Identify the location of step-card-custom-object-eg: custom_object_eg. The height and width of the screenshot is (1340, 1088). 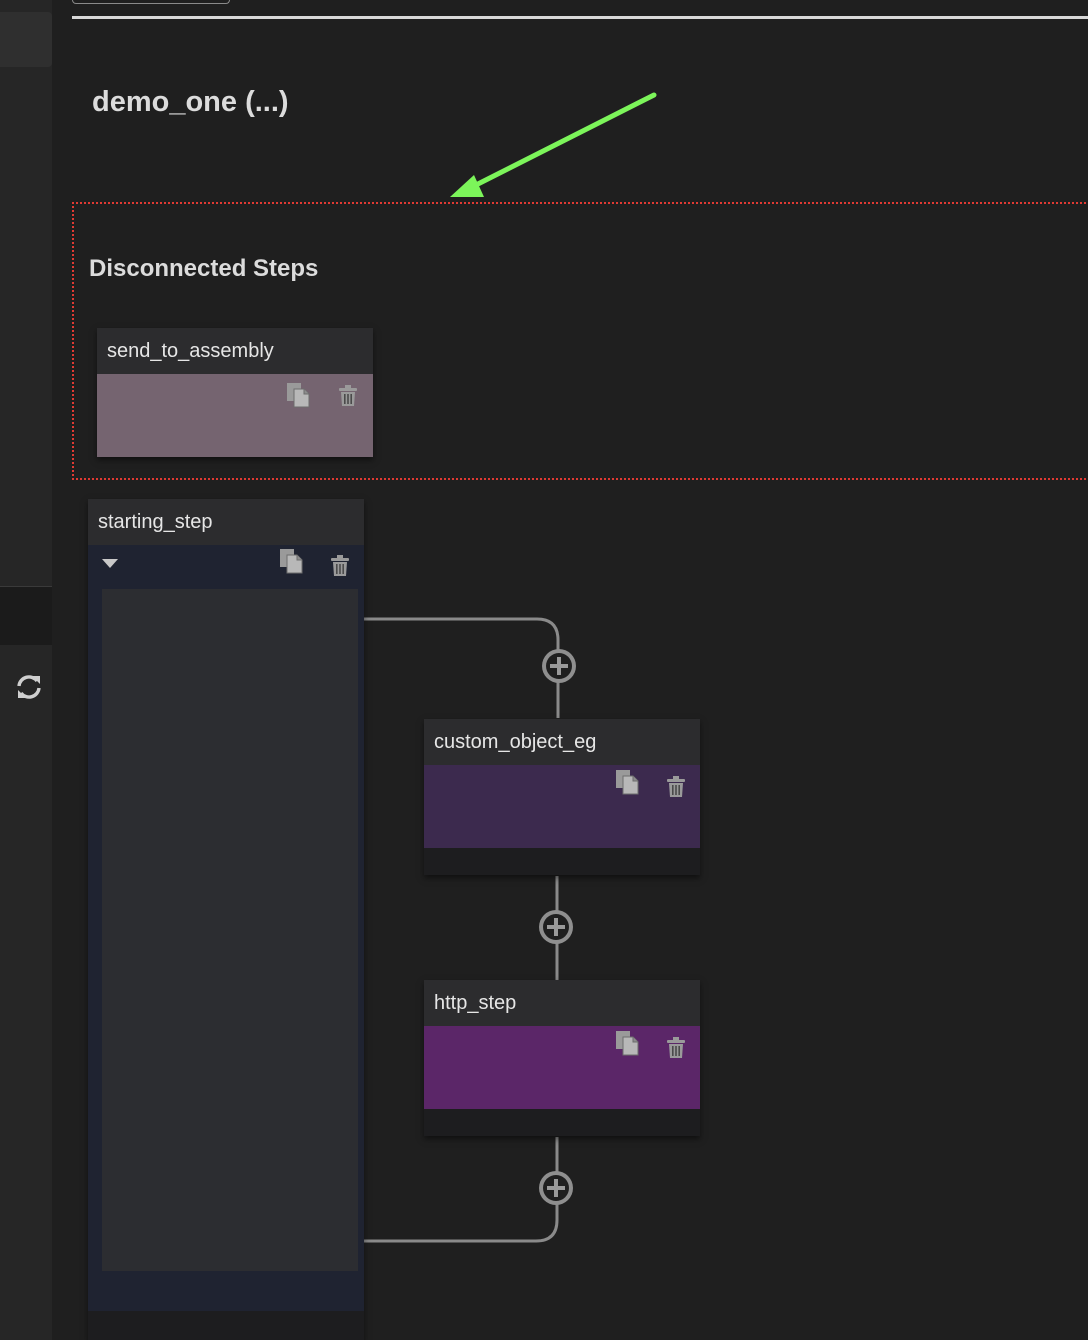
(562, 797).